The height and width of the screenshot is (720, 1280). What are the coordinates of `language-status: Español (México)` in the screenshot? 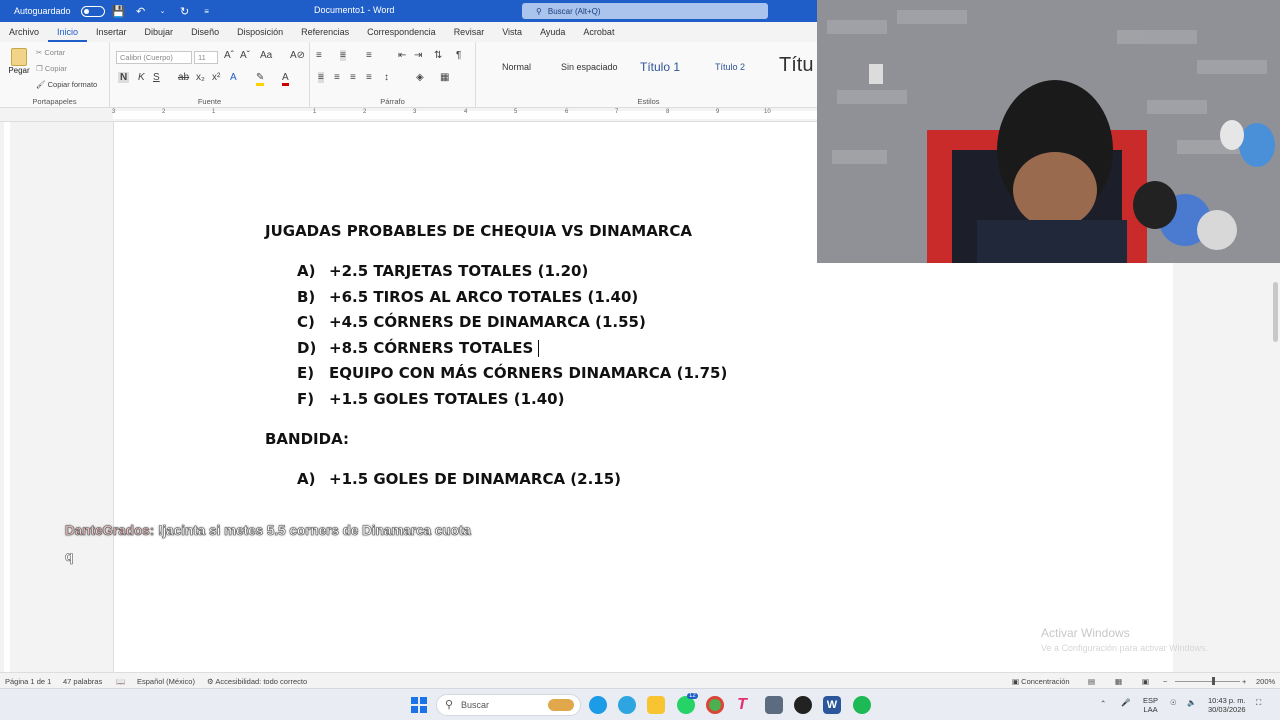 It's located at (166, 681).